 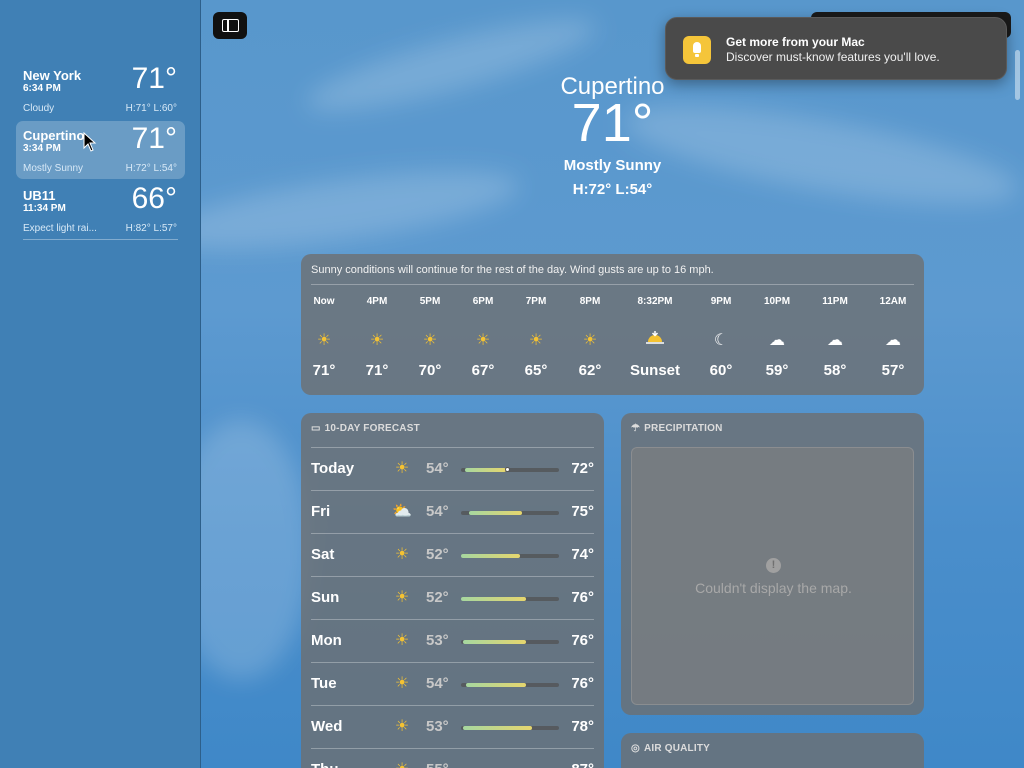 What do you see at coordinates (483, 337) in the screenshot?
I see `hourly-item: 6PM ☀ 67°` at bounding box center [483, 337].